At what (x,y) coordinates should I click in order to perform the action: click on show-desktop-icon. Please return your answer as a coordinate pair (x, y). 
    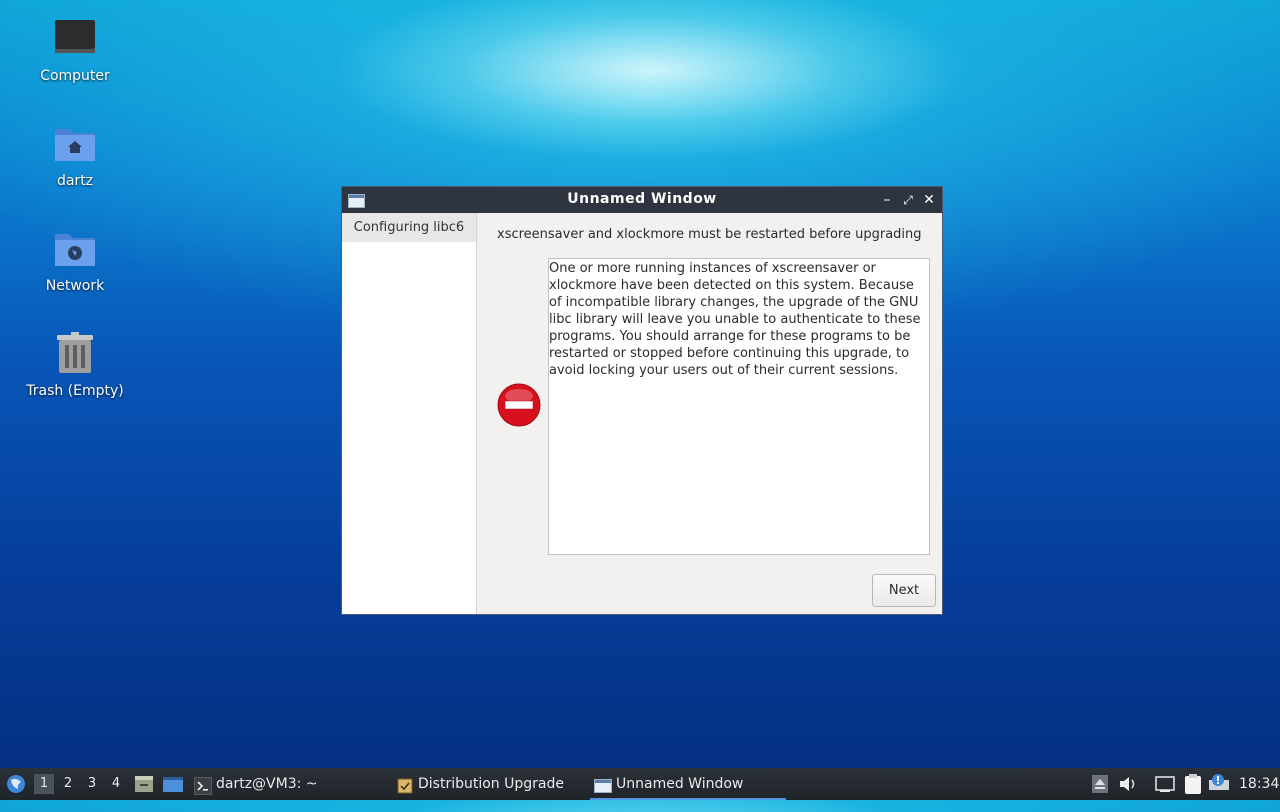
    Looking at the image, I should click on (173, 784).